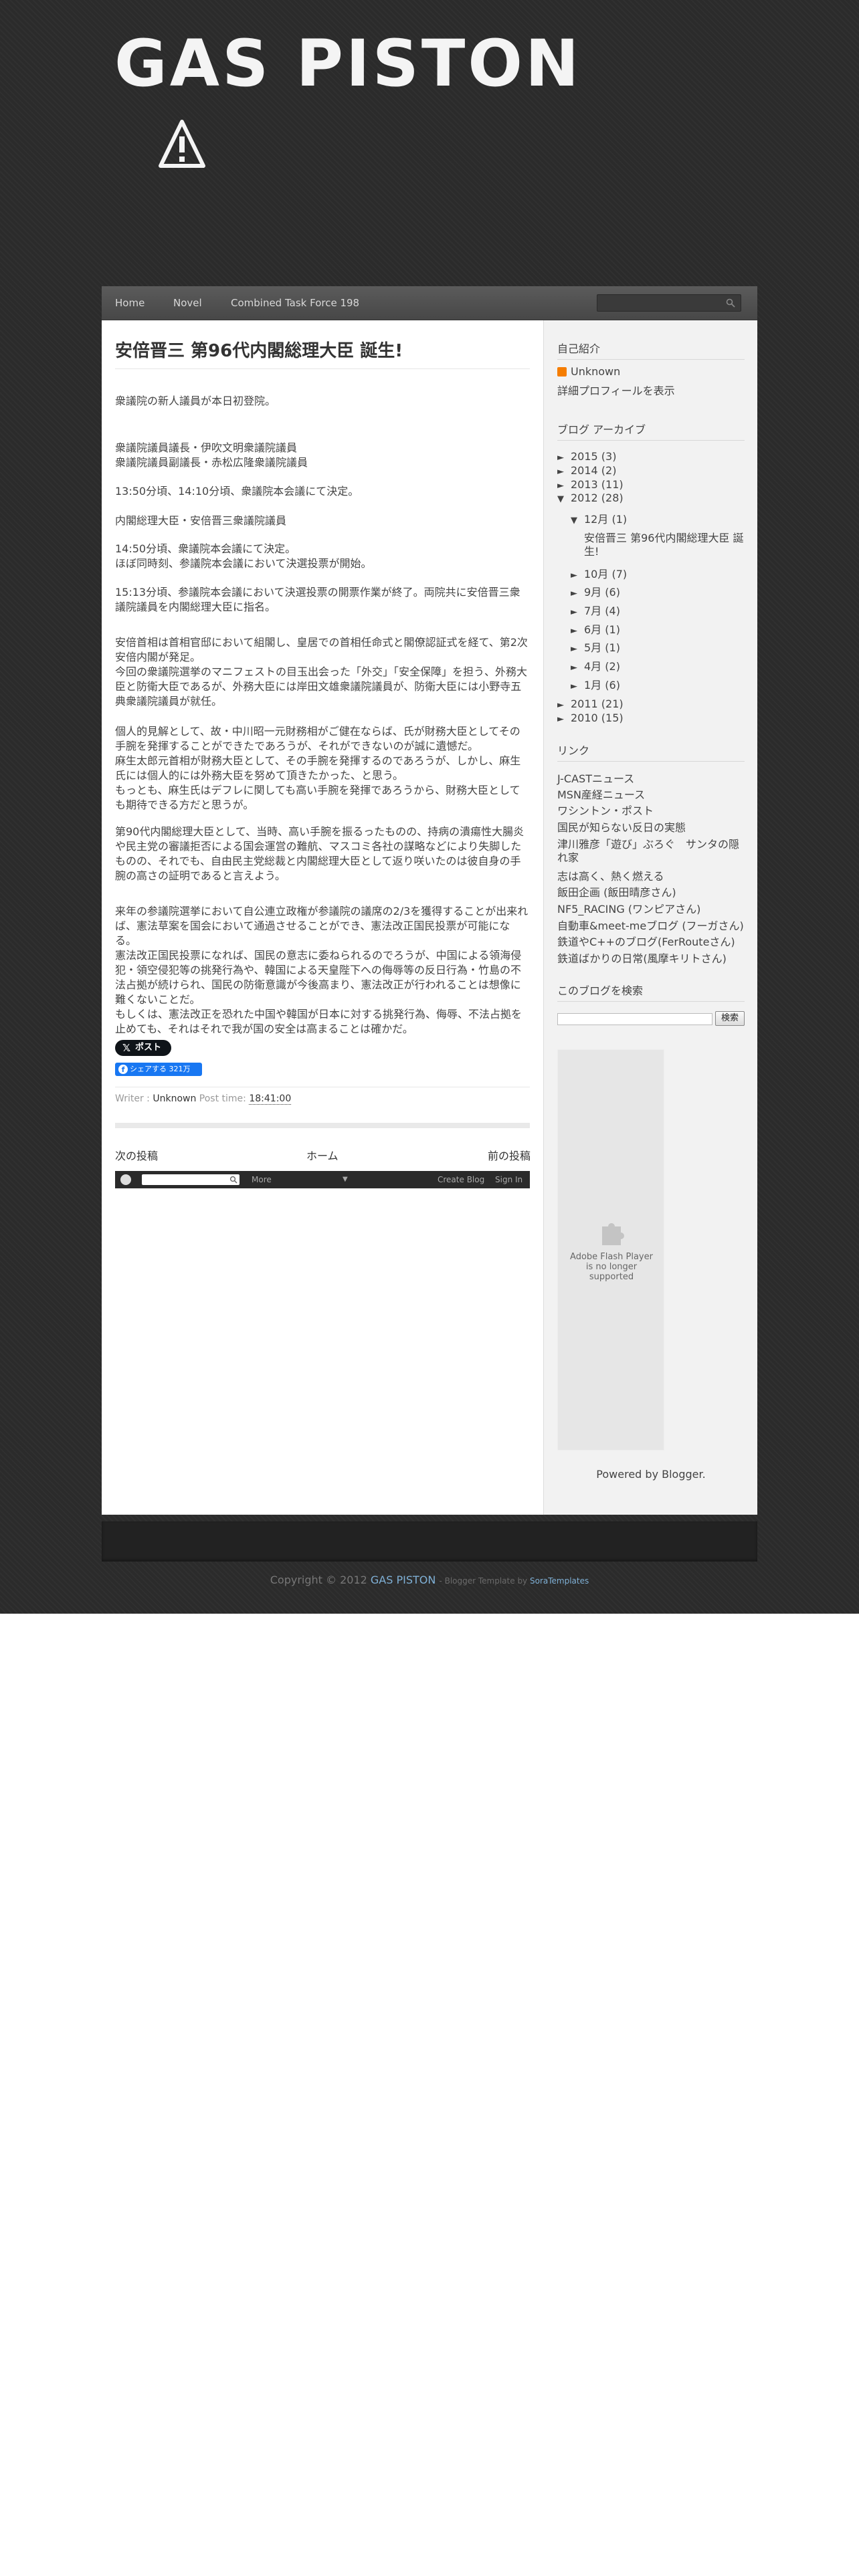  I want to click on archive-item-2012-12: ▼ 12月 (1), so click(599, 520).